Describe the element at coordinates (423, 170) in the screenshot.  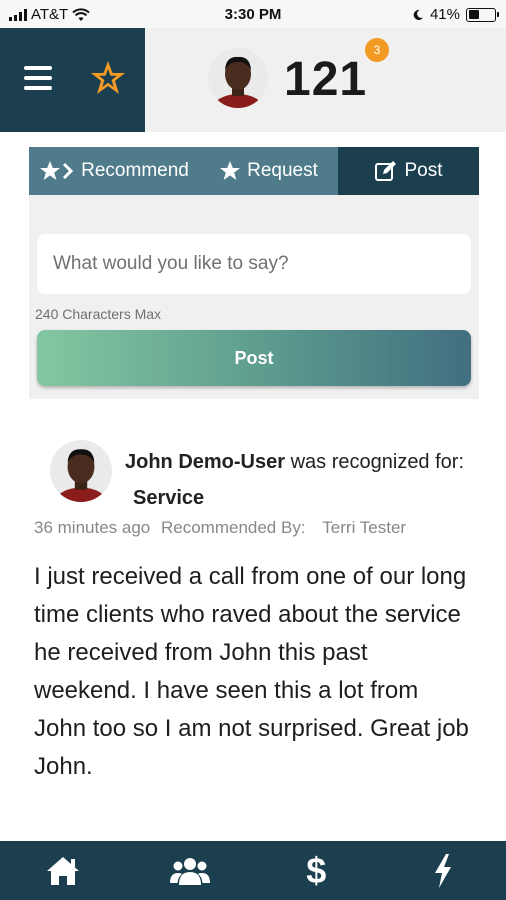
I see `tab-post-label: Post` at that location.